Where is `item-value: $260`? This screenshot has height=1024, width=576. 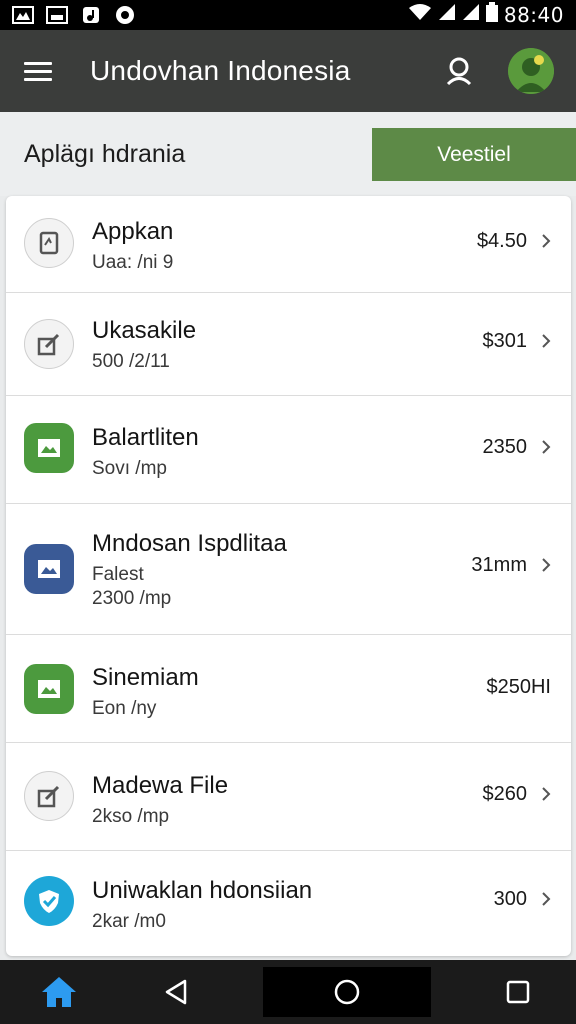
item-value: $260 is located at coordinates (505, 794).